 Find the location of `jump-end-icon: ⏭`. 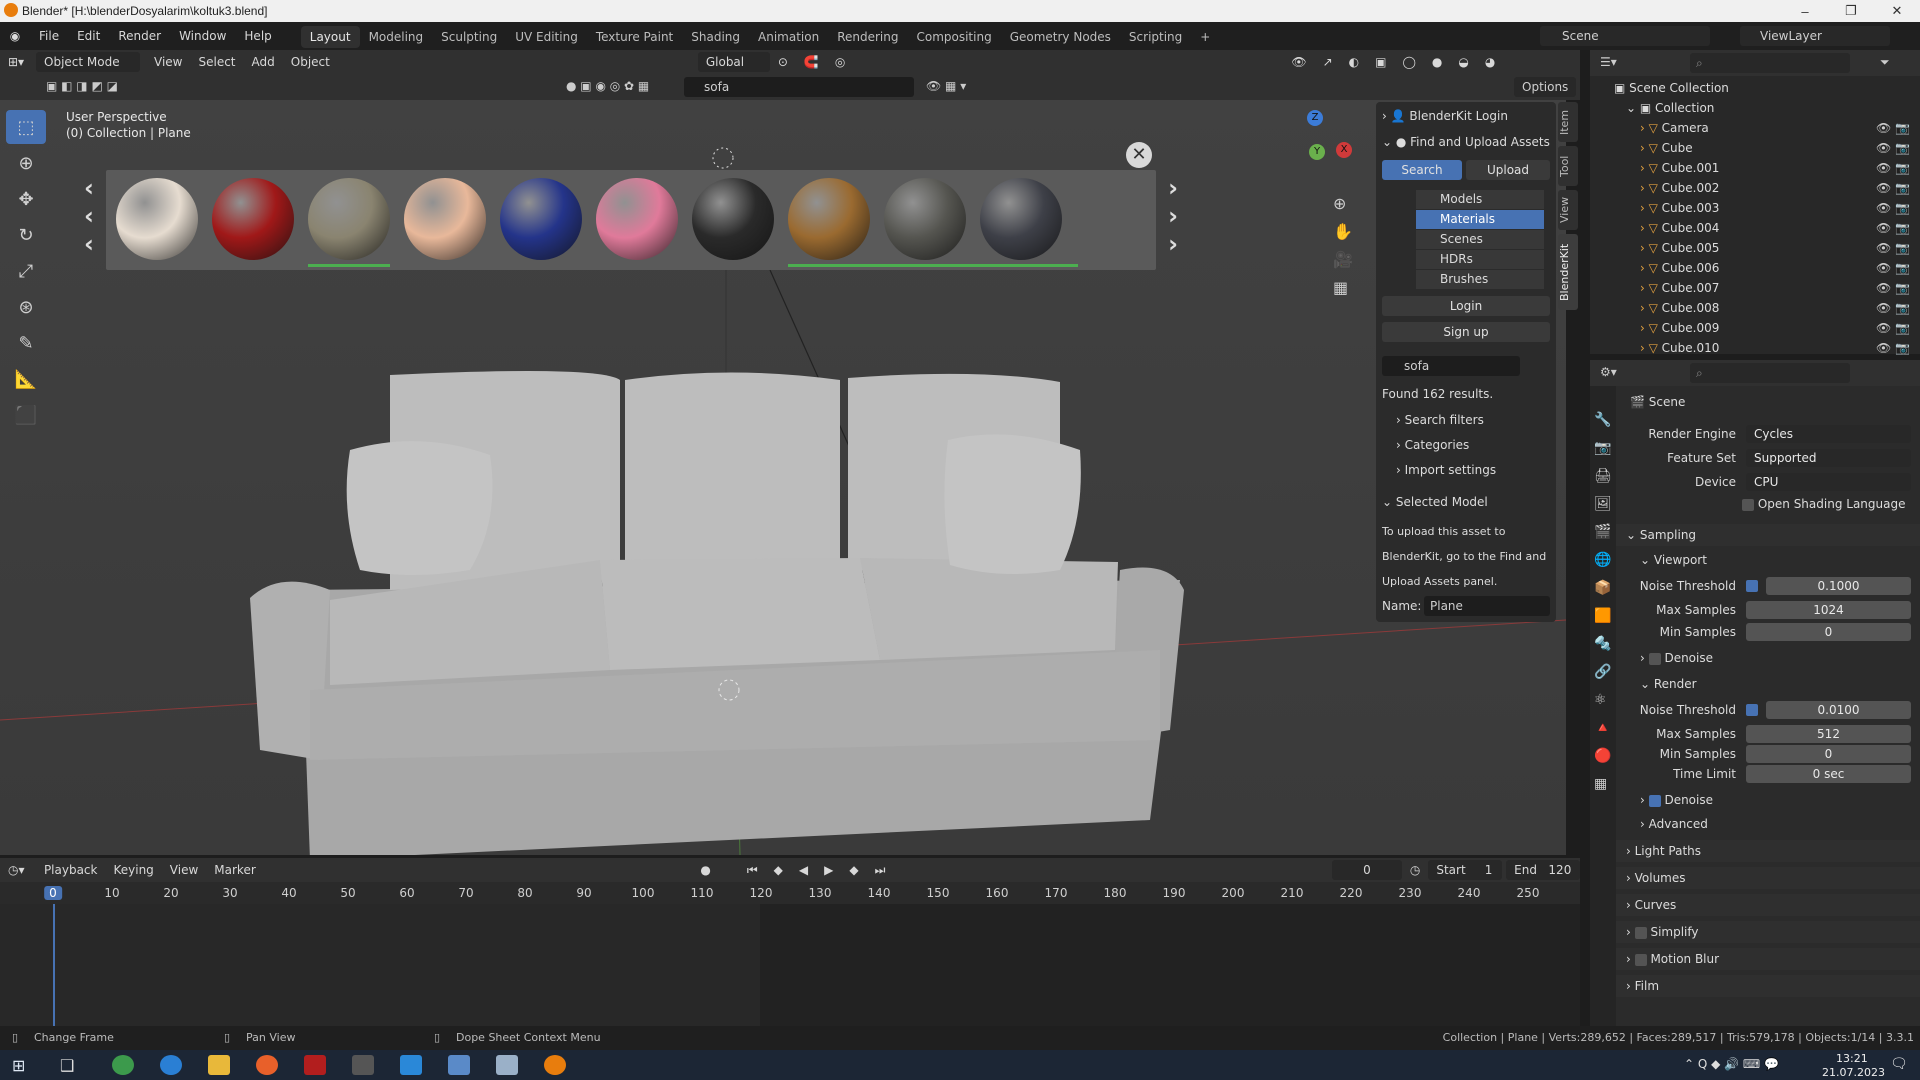

jump-end-icon: ⏭ is located at coordinates (880, 870).